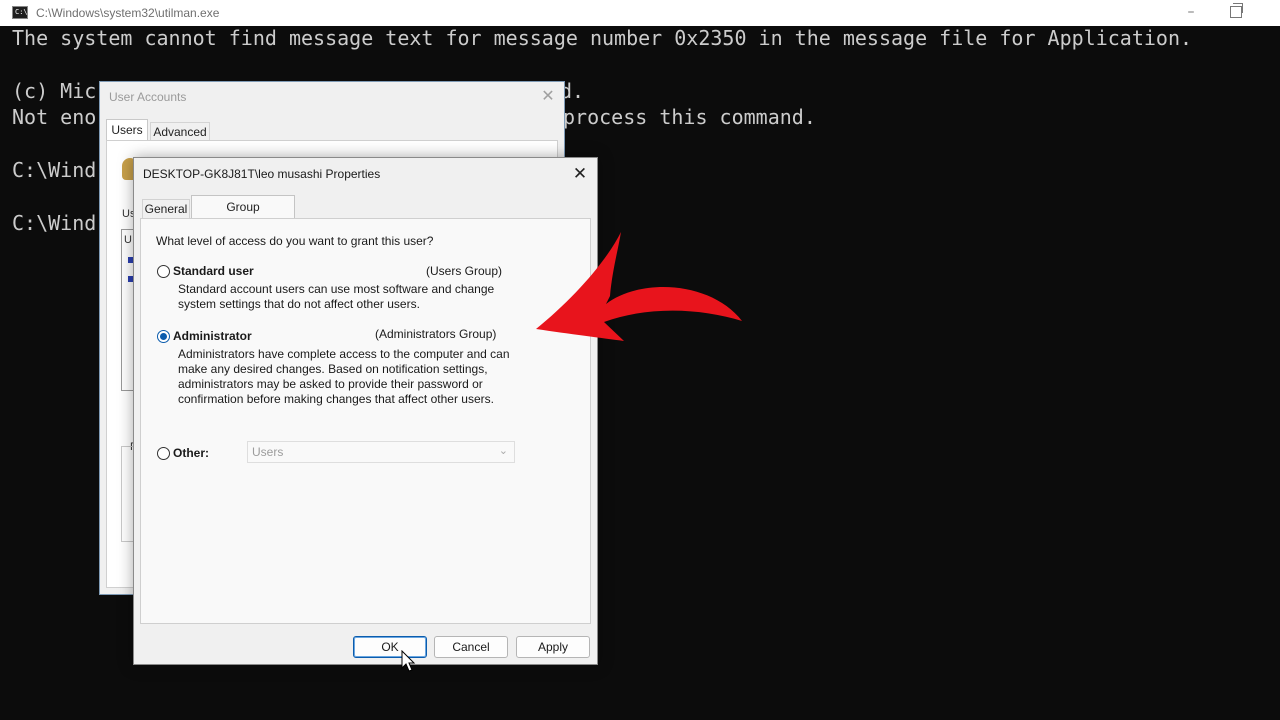 The width and height of the screenshot is (1280, 720). I want to click on red-arrow-annotation, so click(639, 286).